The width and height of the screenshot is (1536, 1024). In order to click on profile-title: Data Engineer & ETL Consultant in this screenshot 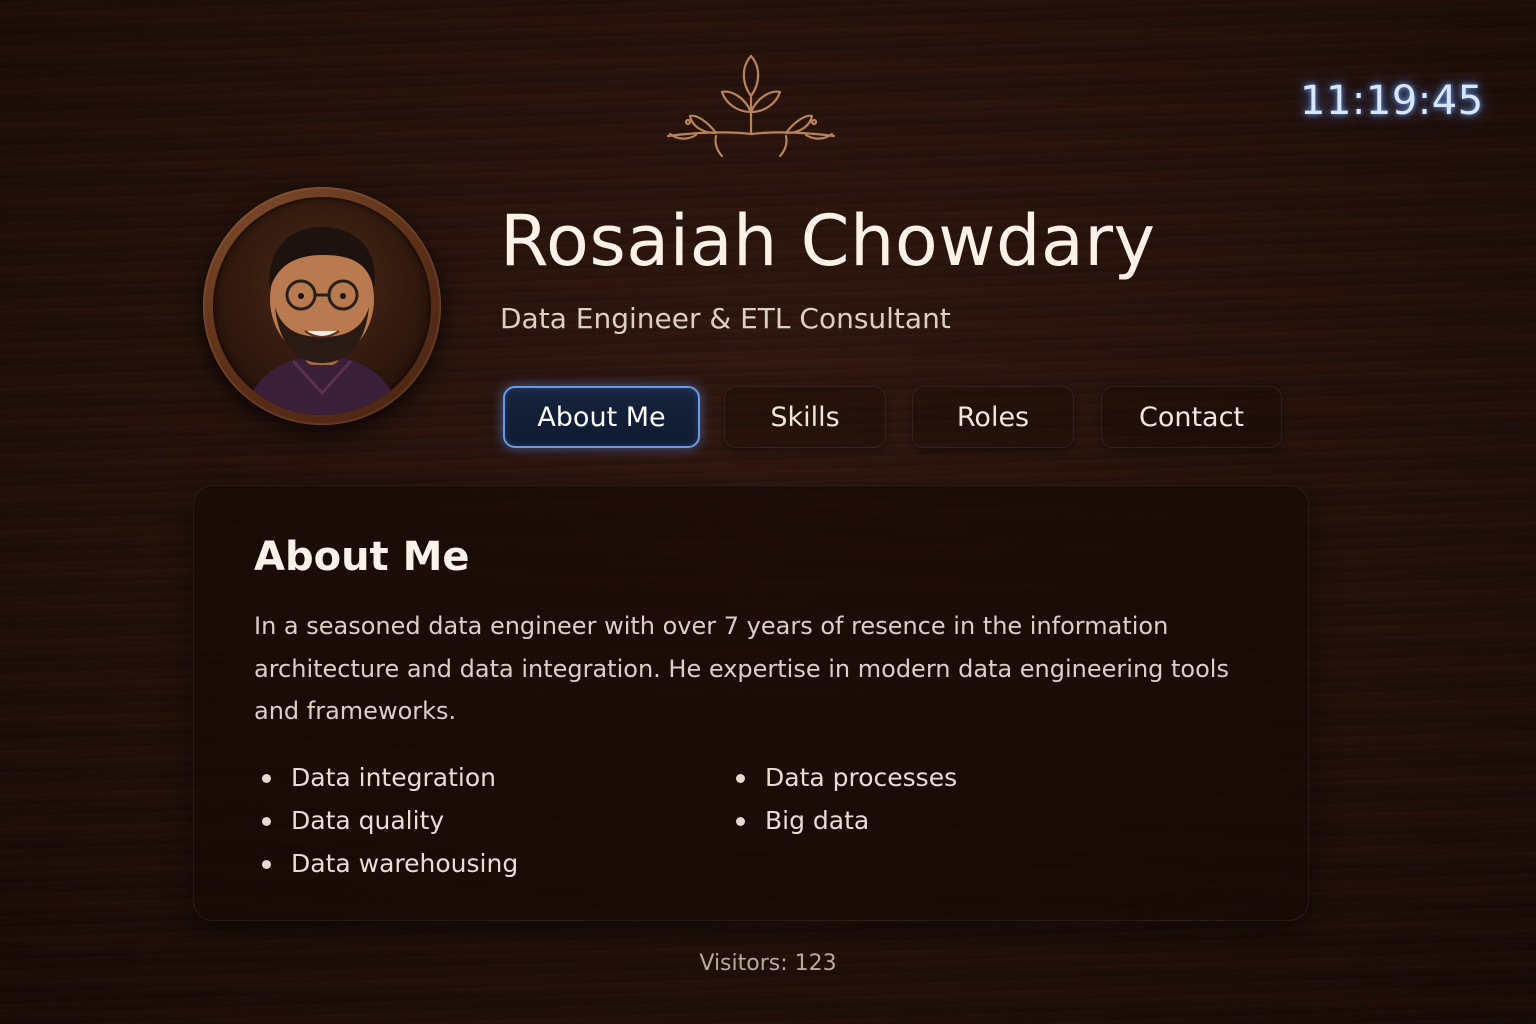, I will do `click(725, 318)`.